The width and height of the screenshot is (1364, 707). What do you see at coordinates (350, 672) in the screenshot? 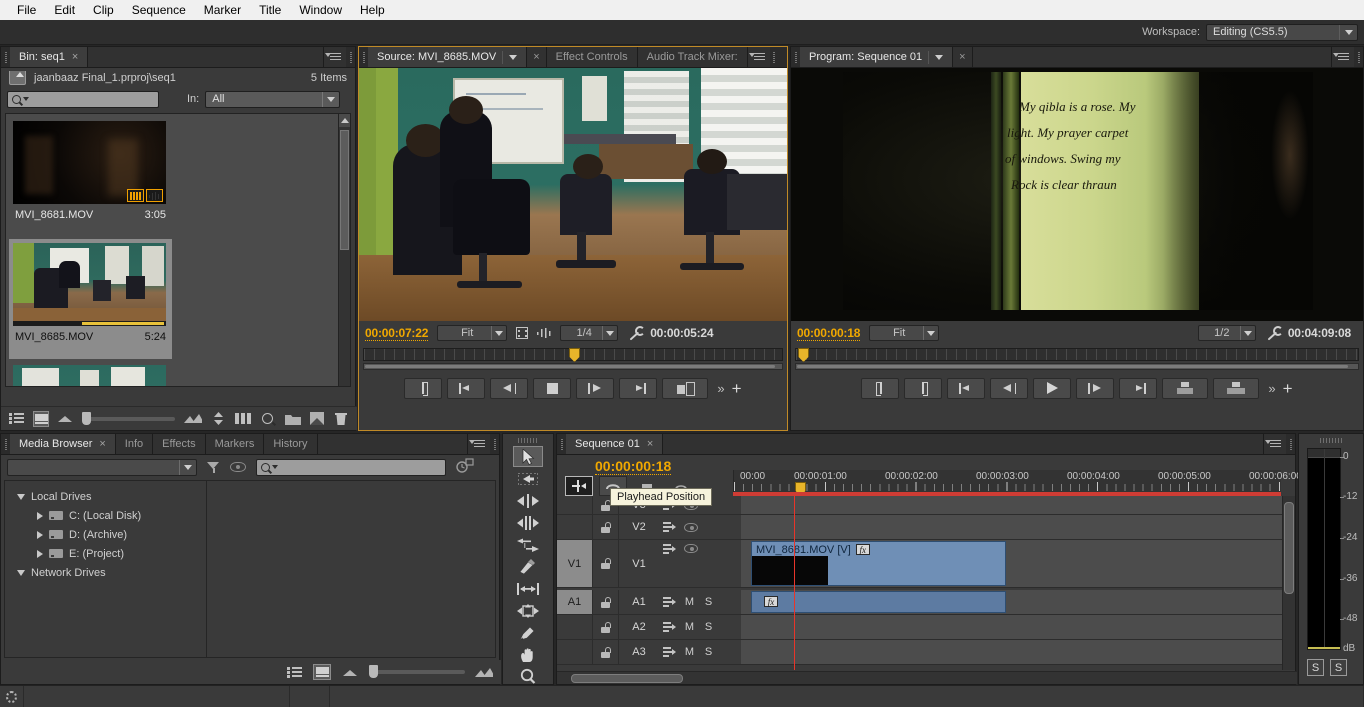
I see `zoom-out-icon` at bounding box center [350, 672].